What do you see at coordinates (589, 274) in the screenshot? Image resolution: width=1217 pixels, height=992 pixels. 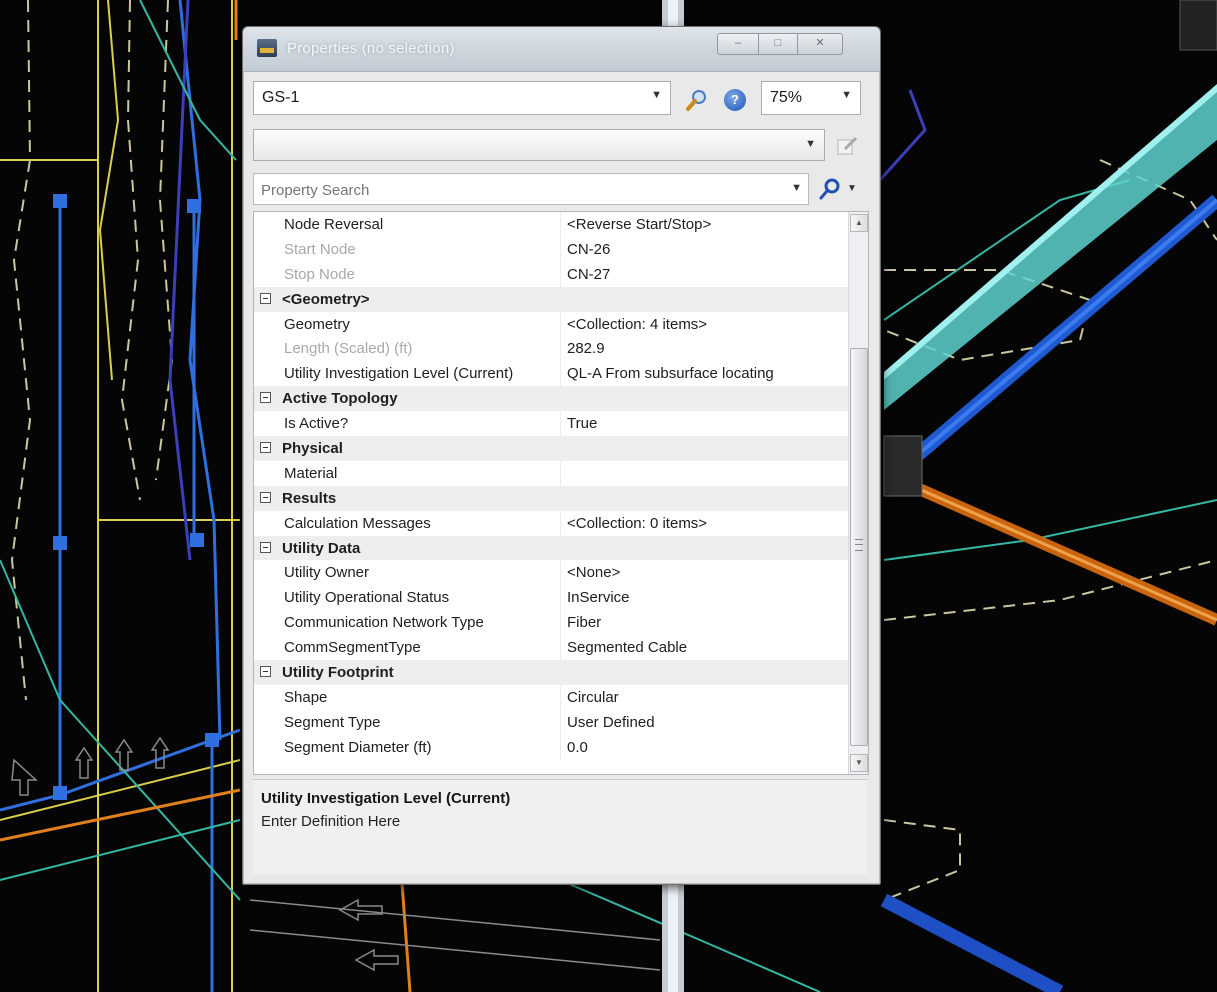 I see `property-value: CN-27` at bounding box center [589, 274].